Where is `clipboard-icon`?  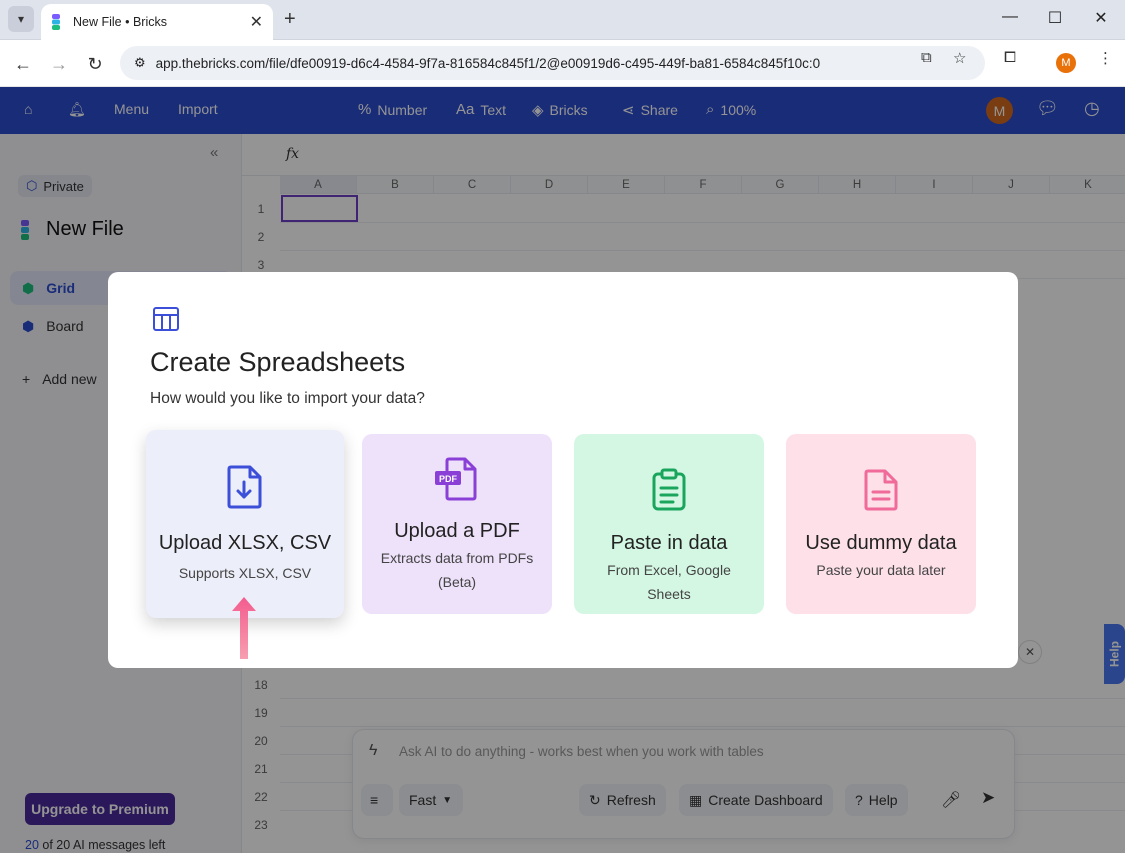
clipboard-icon is located at coordinates (669, 489).